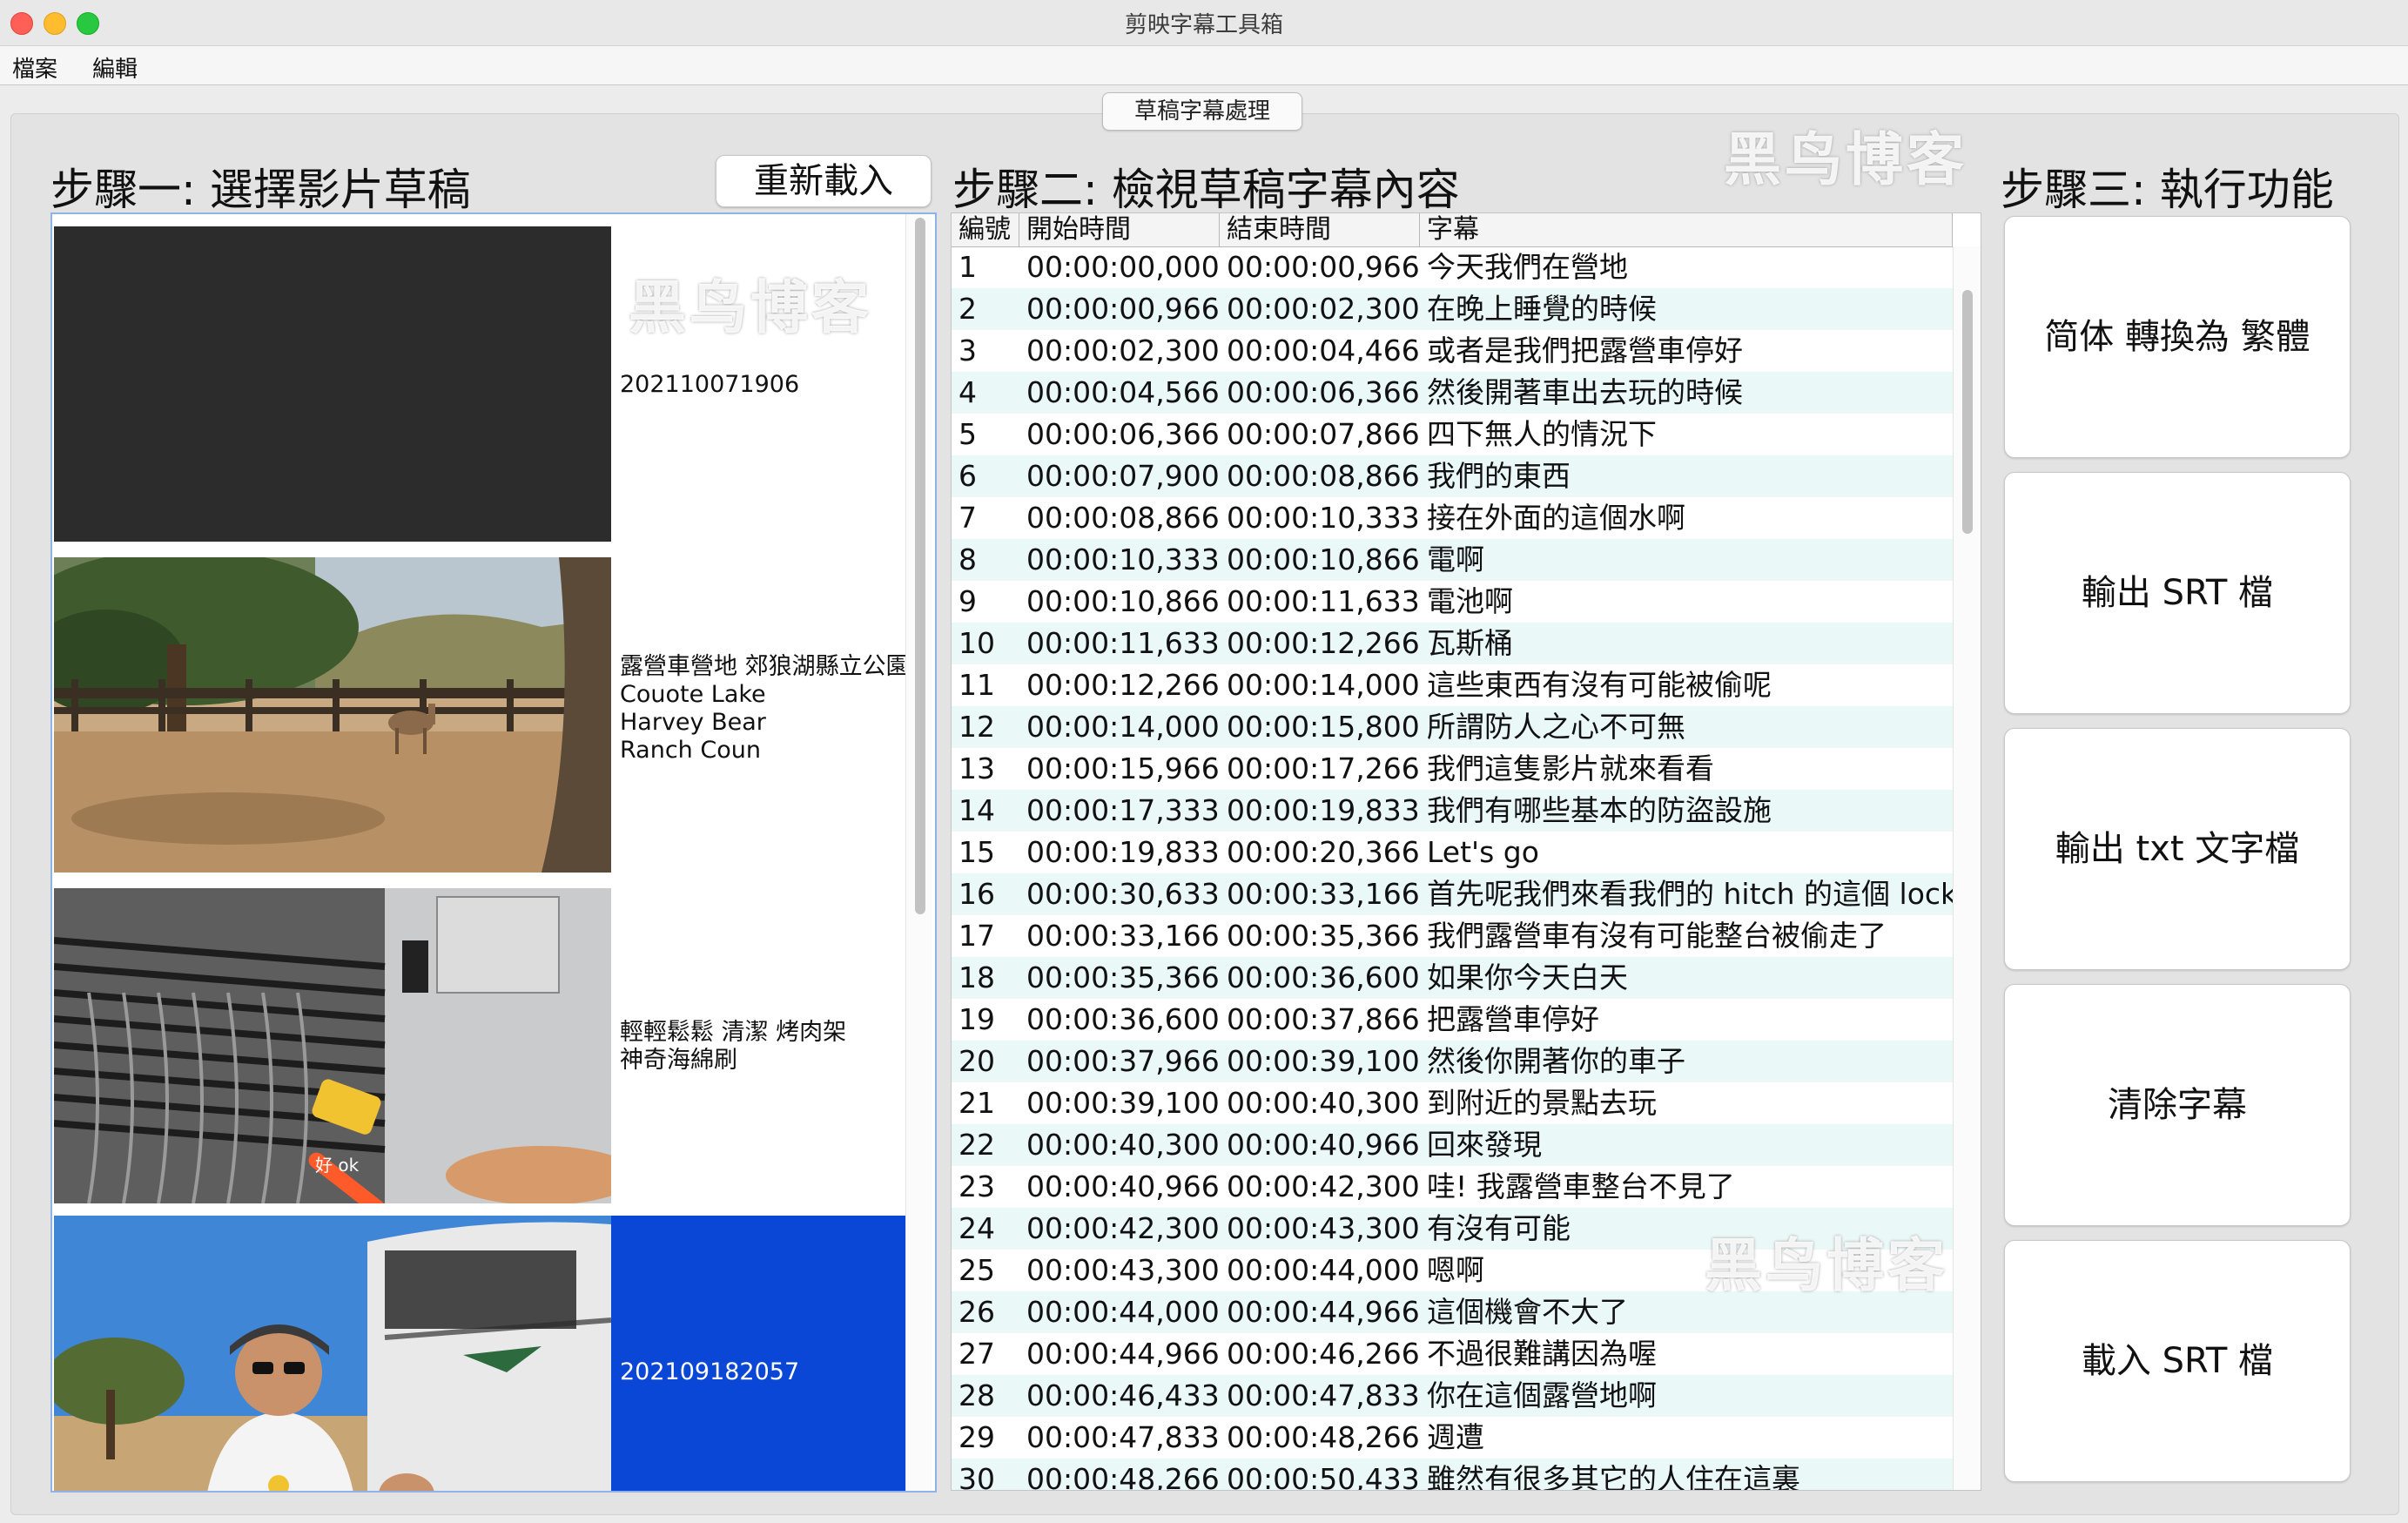 This screenshot has height=1523, width=2408. I want to click on video-list-scrollbar-thumb, so click(920, 566).